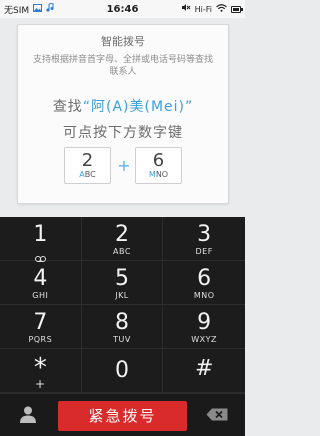 The height and width of the screenshot is (436, 320). What do you see at coordinates (40, 368) in the screenshot?
I see `key-digit: *` at bounding box center [40, 368].